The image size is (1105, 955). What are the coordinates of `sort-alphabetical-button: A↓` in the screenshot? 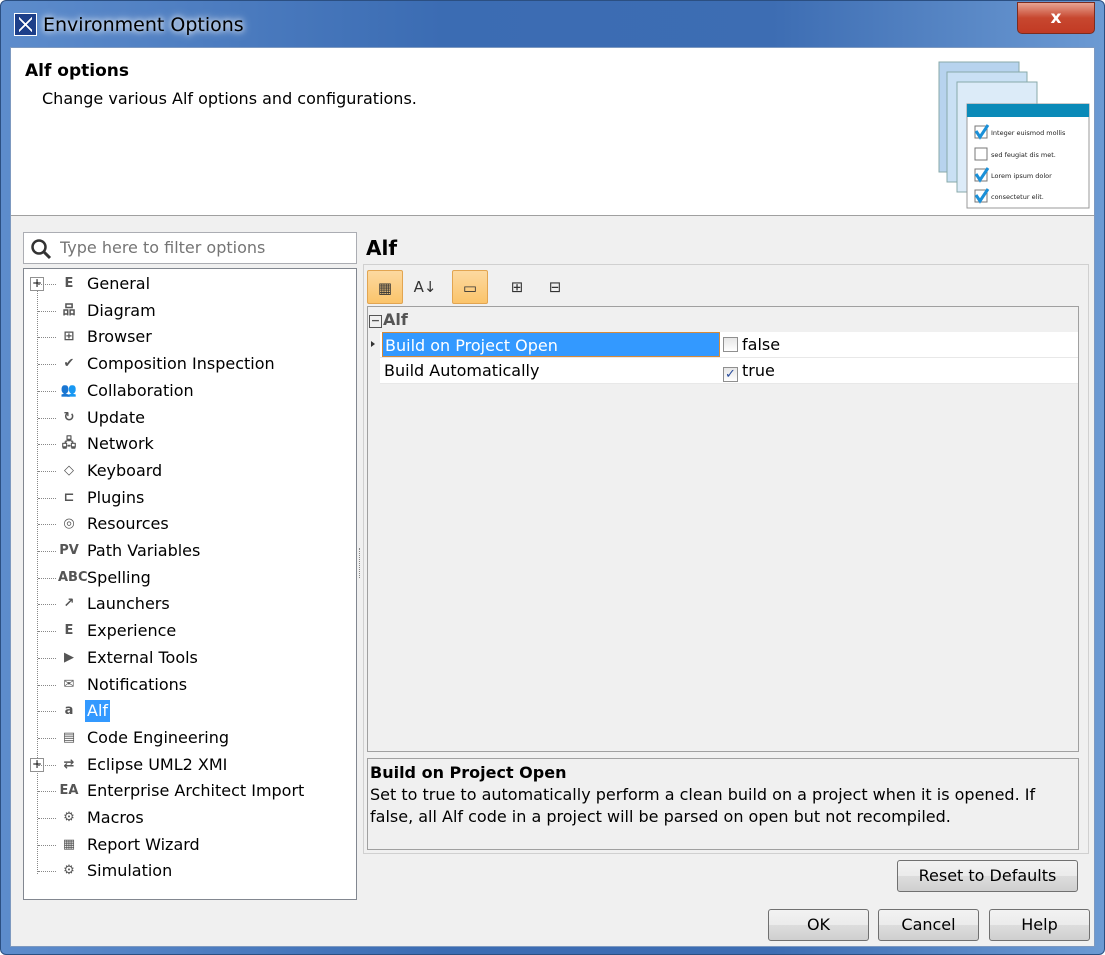 It's located at (425, 287).